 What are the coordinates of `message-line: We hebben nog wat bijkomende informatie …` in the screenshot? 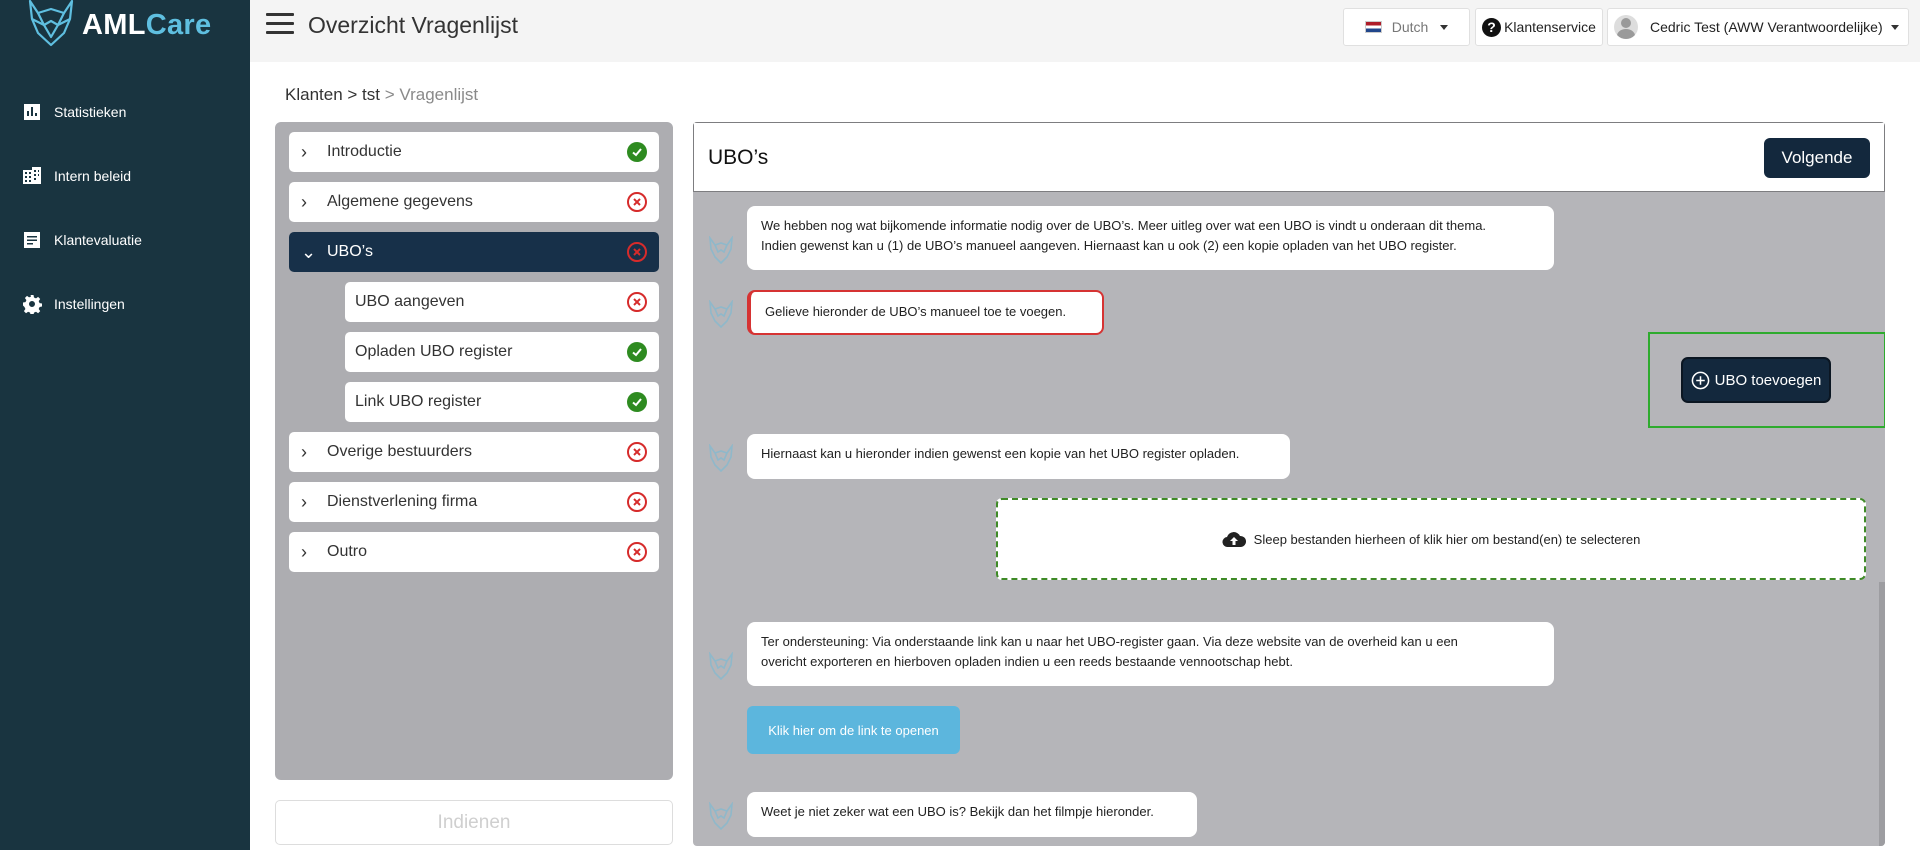 It's located at (1124, 225).